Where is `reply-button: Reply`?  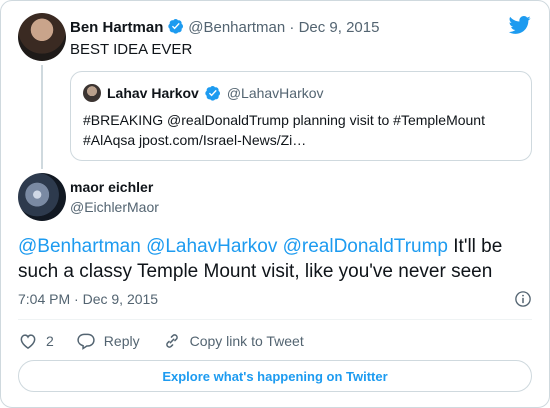
reply-button: Reply is located at coordinates (108, 341).